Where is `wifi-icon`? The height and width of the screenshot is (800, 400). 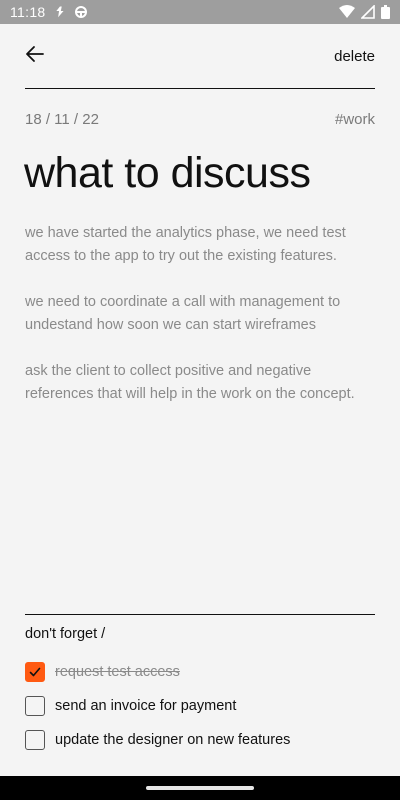 wifi-icon is located at coordinates (347, 12).